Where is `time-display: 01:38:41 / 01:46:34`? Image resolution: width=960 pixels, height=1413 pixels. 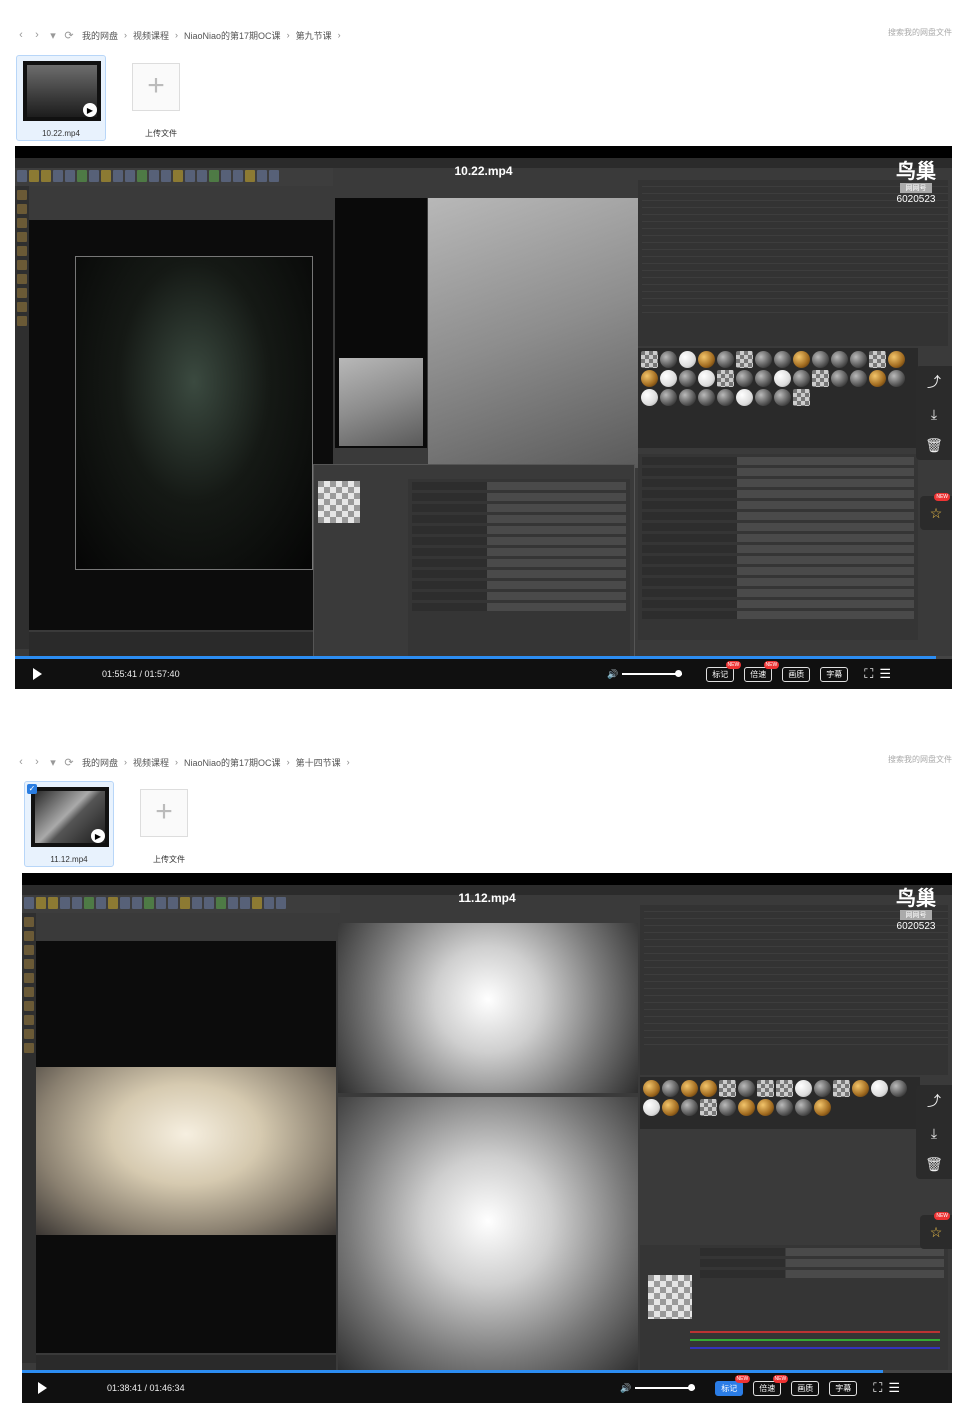 time-display: 01:38:41 / 01:46:34 is located at coordinates (146, 1388).